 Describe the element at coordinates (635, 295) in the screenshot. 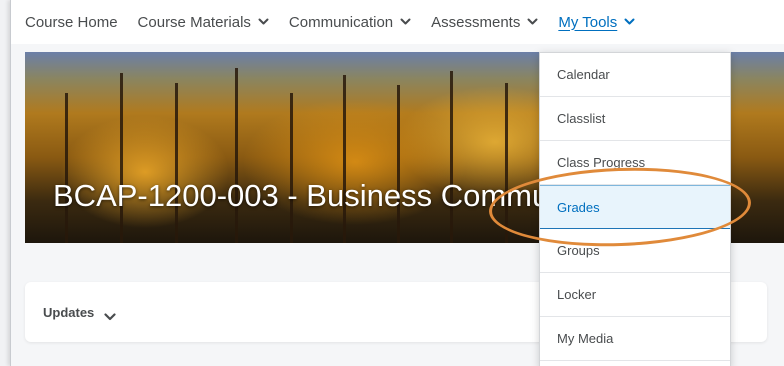

I see `menu-item-locker: Locker` at that location.